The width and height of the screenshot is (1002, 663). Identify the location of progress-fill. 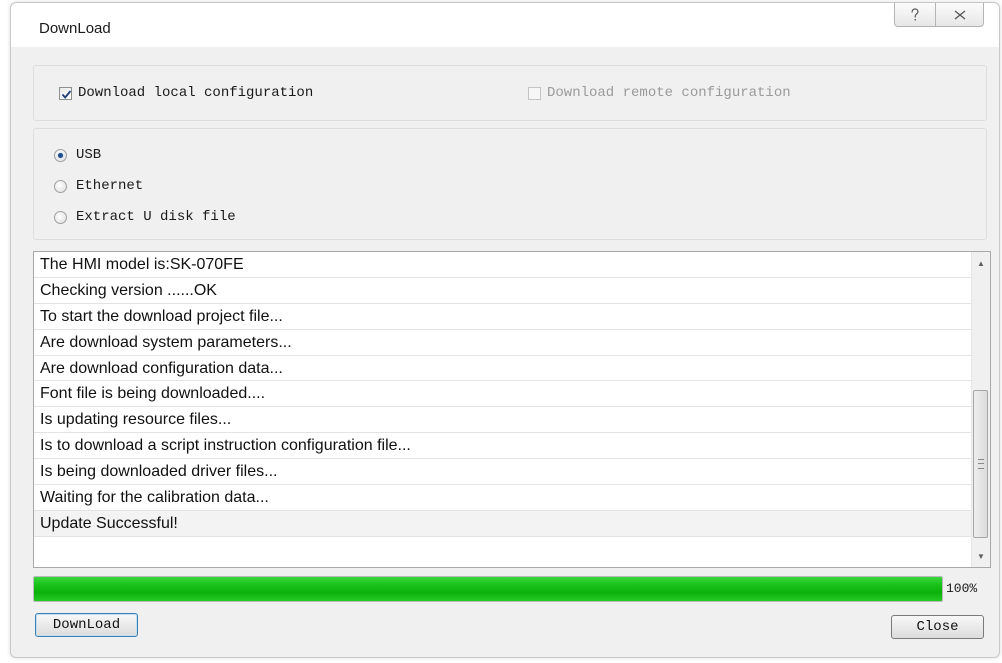
(488, 589).